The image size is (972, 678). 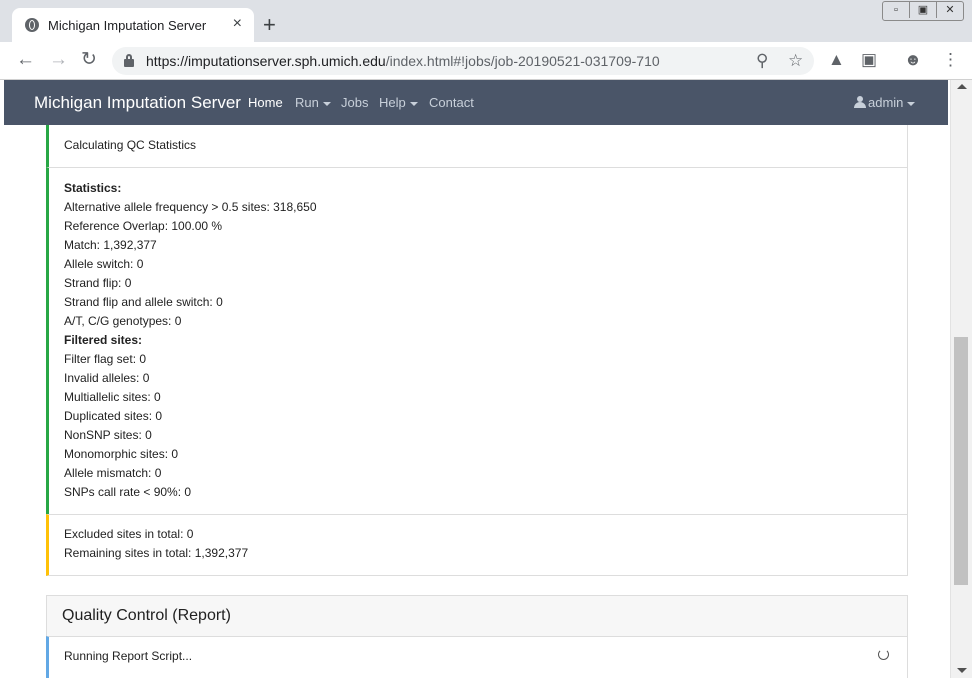 What do you see at coordinates (58, 60) in the screenshot?
I see `forward-arrow-icon: →` at bounding box center [58, 60].